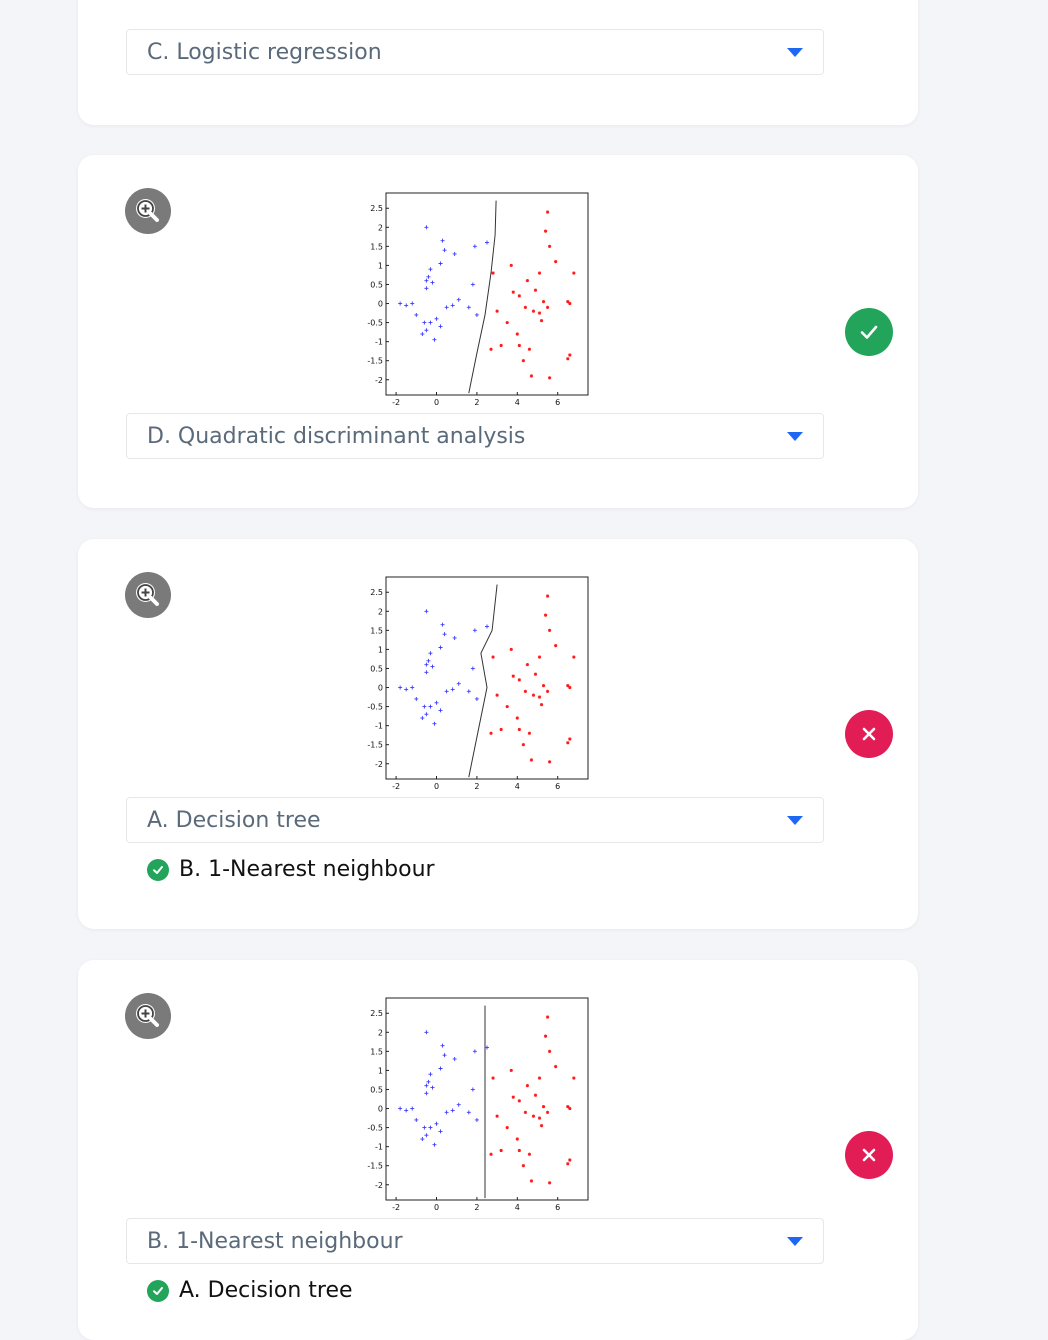 Image resolution: width=1048 pixels, height=1340 pixels. Describe the element at coordinates (250, 1290) in the screenshot. I see `correct-answer: A. Decision tree` at that location.